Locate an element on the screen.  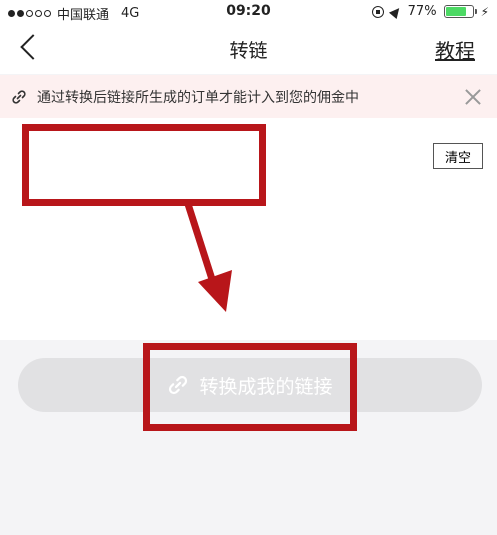
battery-icon is located at coordinates (460, 11).